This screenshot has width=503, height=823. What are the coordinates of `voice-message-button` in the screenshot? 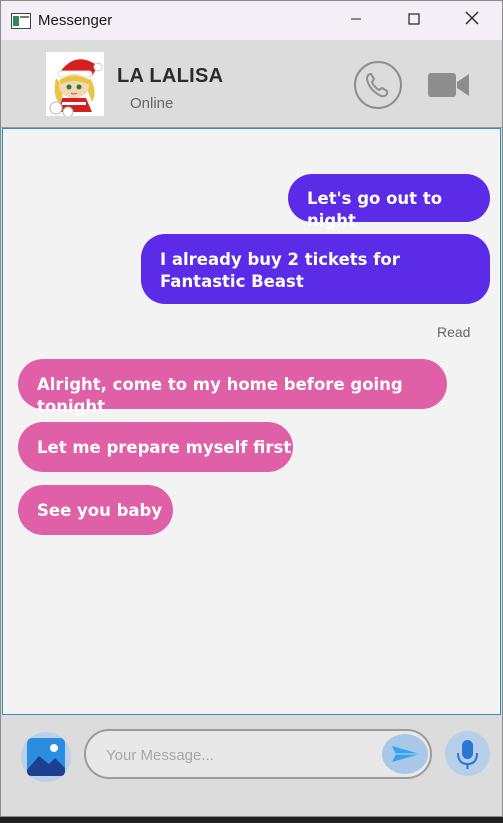 It's located at (467, 753).